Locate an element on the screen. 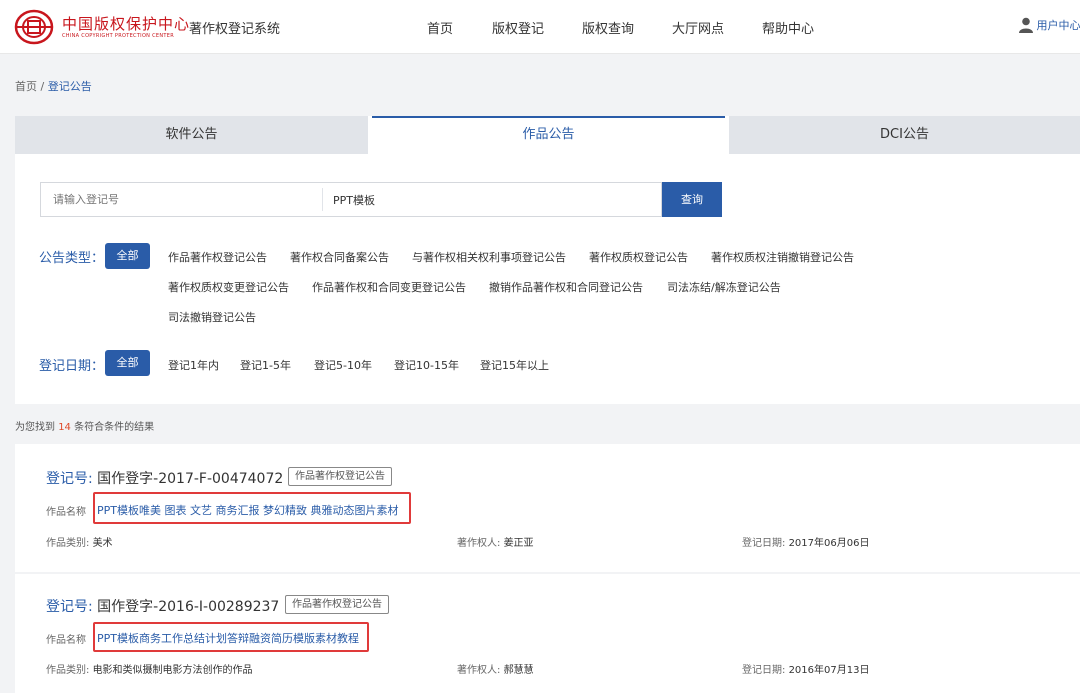 This screenshot has width=1080, height=693. type-option: 撤销作品著作权和合同登记公告 is located at coordinates (566, 287).